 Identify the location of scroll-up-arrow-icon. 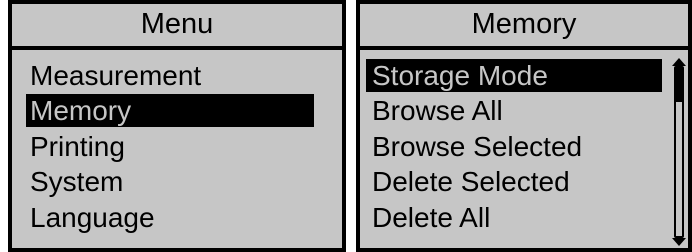
(679, 62).